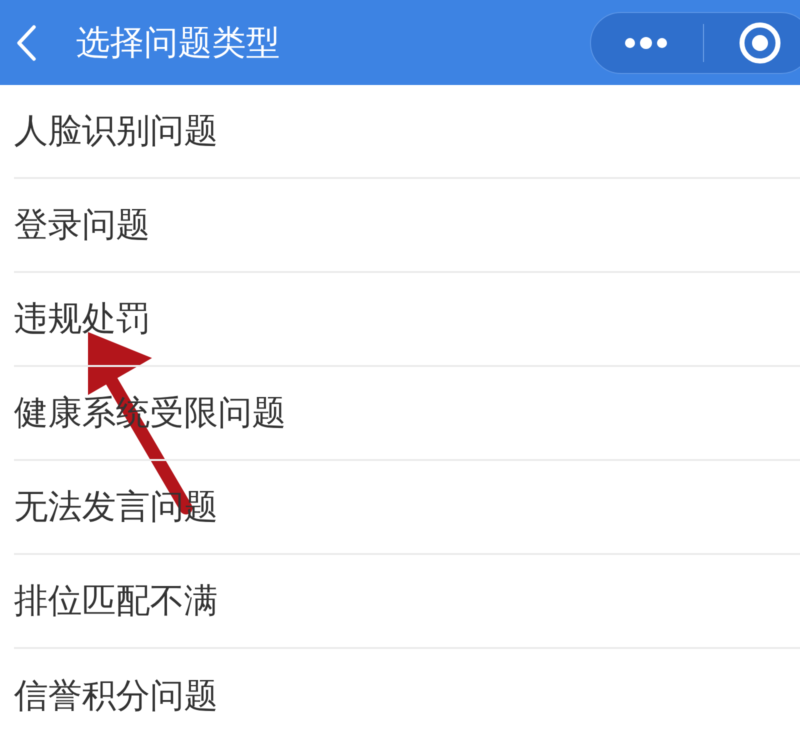 The image size is (800, 743). Describe the element at coordinates (760, 42) in the screenshot. I see `close-icon` at that location.